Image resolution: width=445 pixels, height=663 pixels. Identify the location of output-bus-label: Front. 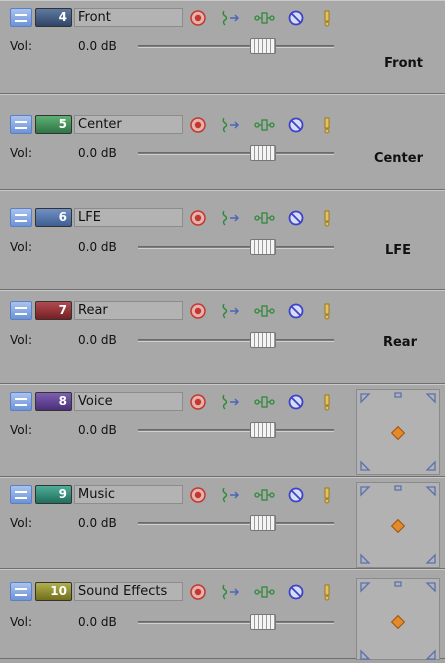
(403, 63).